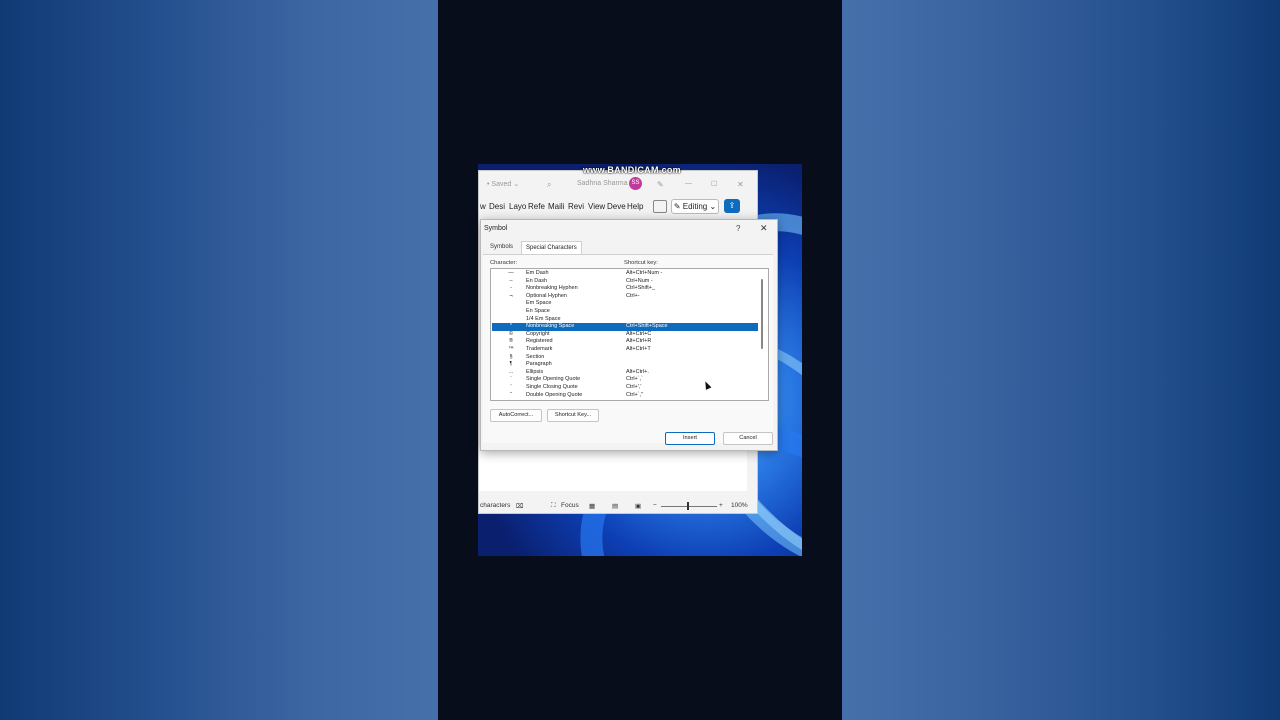 The height and width of the screenshot is (720, 1280). What do you see at coordinates (625, 289) in the screenshot?
I see `list-item: - Nonbreaking Hyphen Ctrl+Shift+_` at bounding box center [625, 289].